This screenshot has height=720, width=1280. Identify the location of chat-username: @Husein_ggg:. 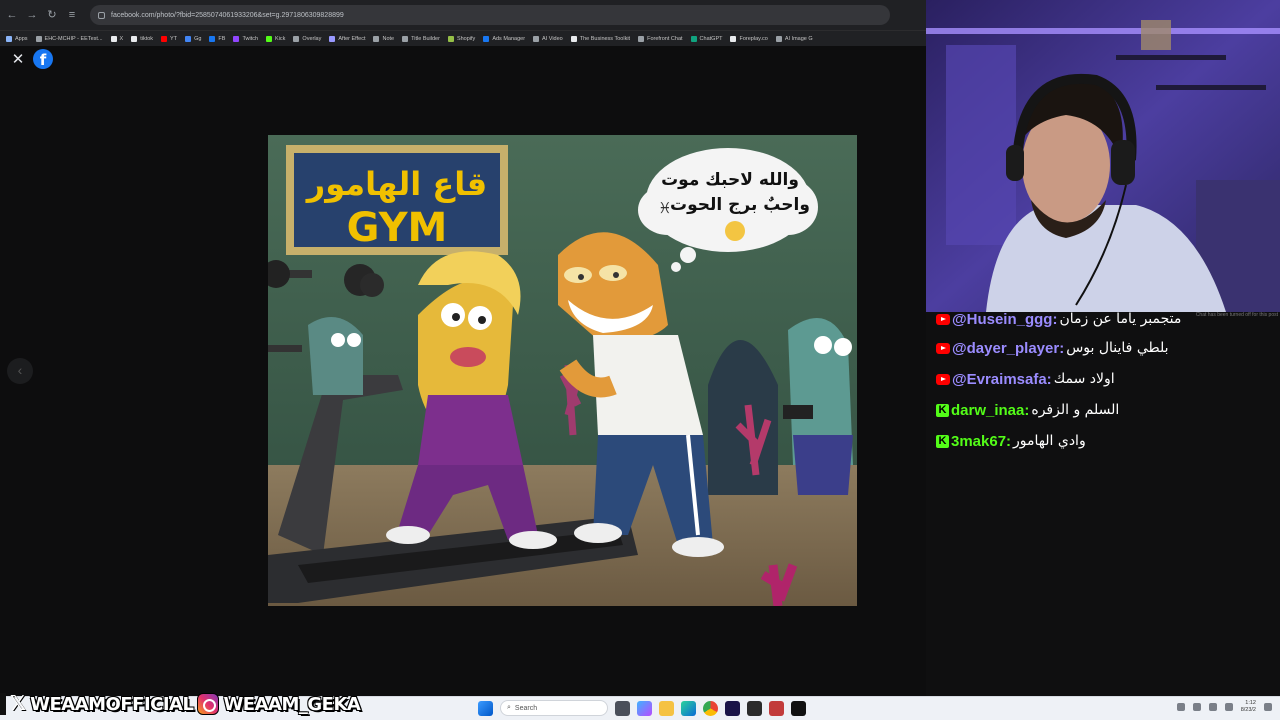
(1005, 319).